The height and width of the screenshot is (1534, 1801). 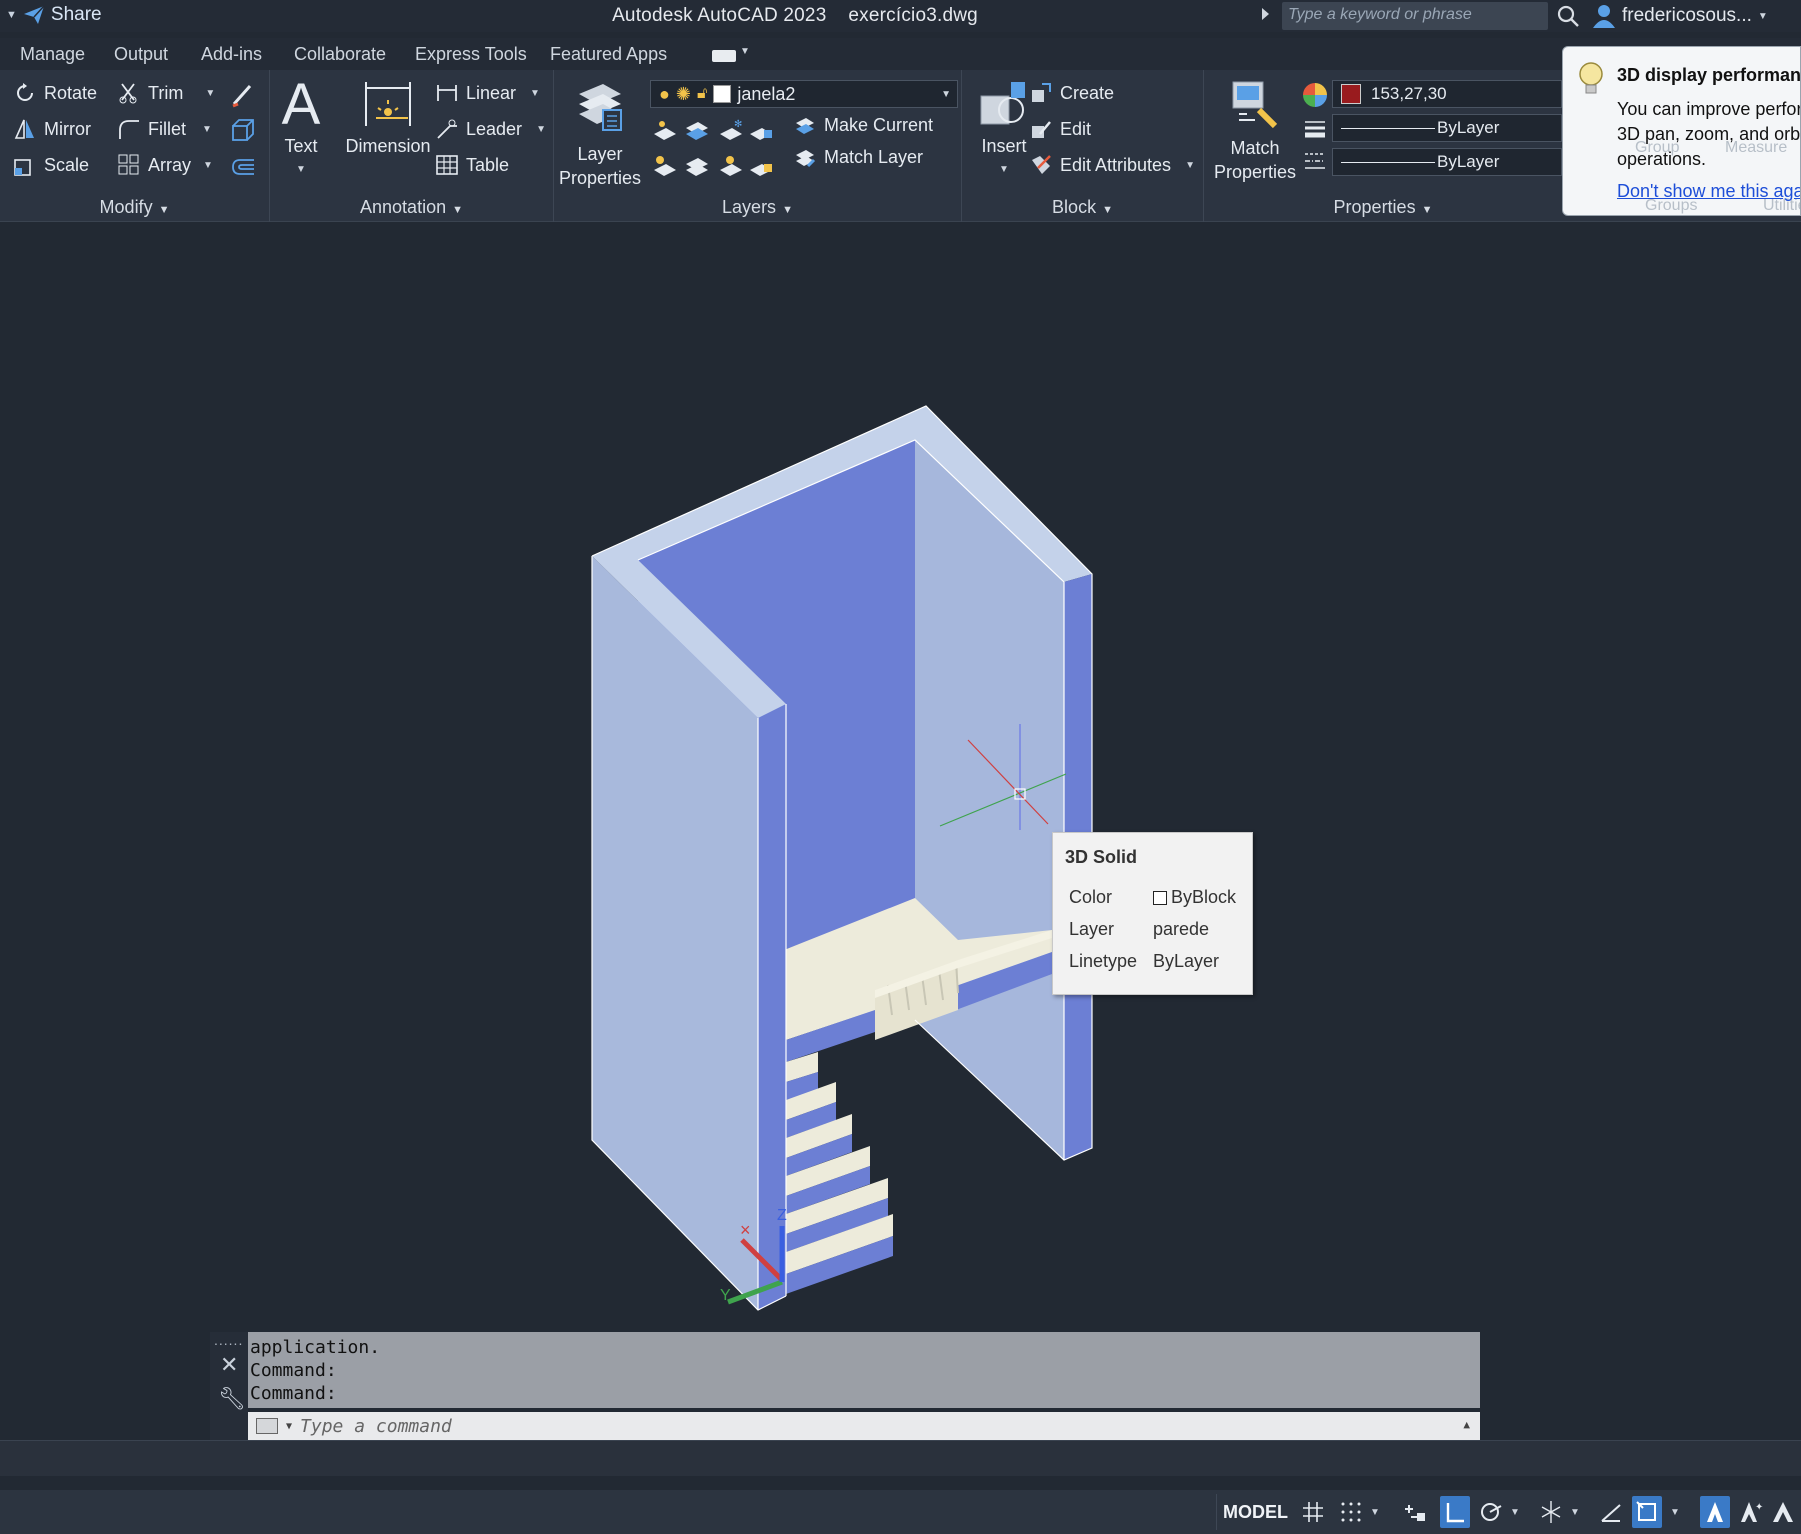 What do you see at coordinates (229, 1365) in the screenshot?
I see `close-icon: ✕` at bounding box center [229, 1365].